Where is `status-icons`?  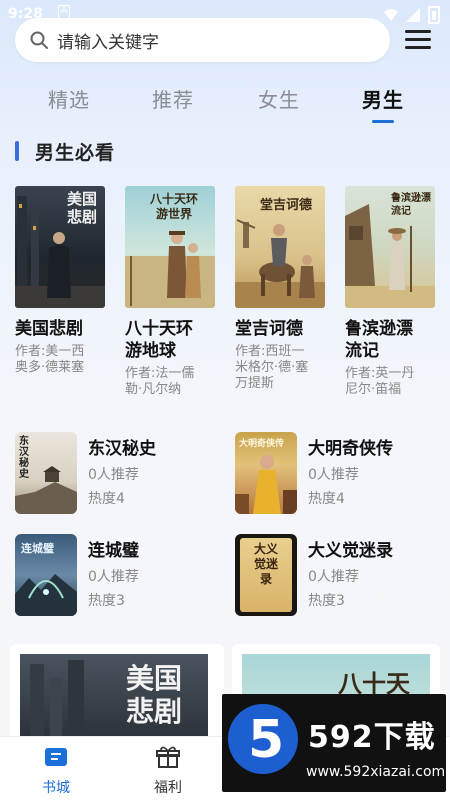
status-icons is located at coordinates (412, 15).